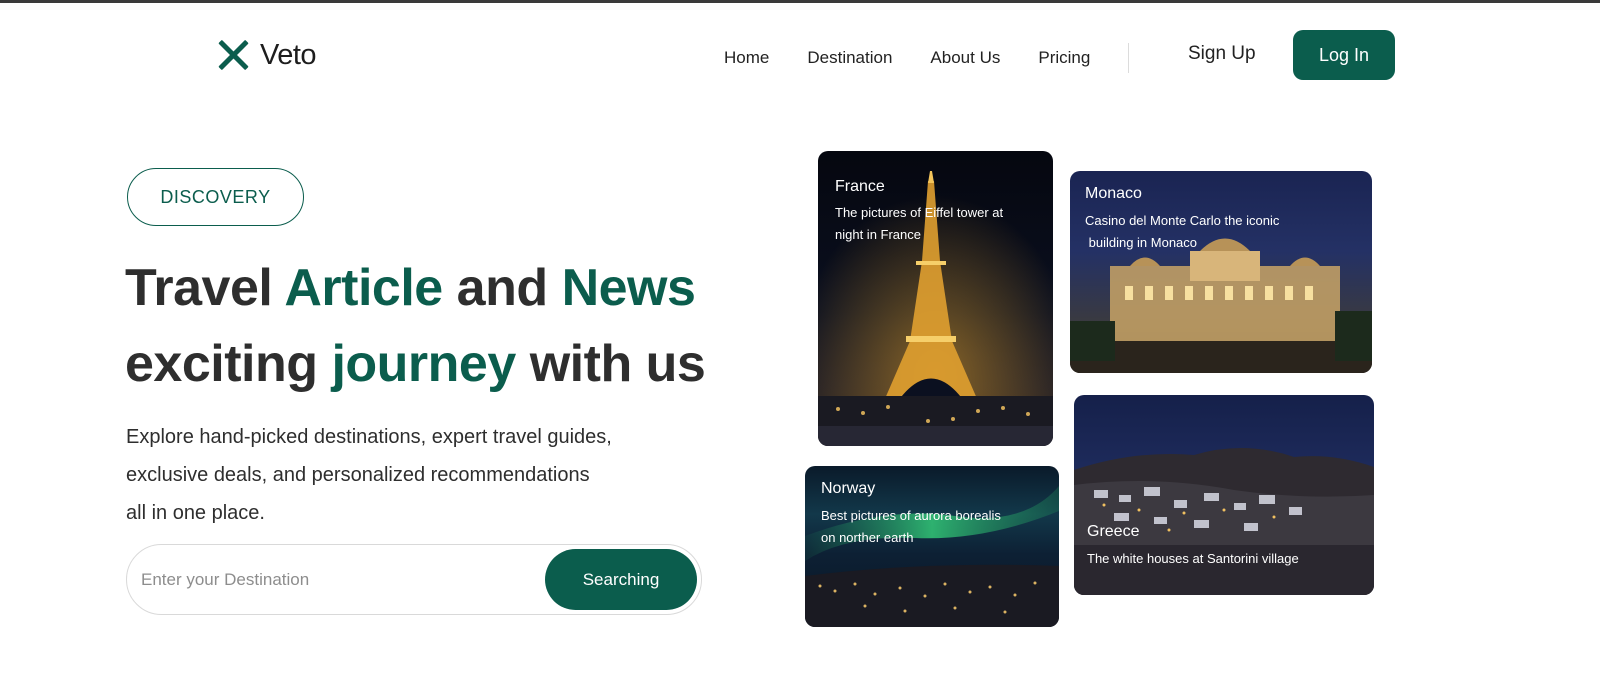 This screenshot has width=1600, height=686. Describe the element at coordinates (1141, 242) in the screenshot. I see `card-caption: building in Monaco` at that location.